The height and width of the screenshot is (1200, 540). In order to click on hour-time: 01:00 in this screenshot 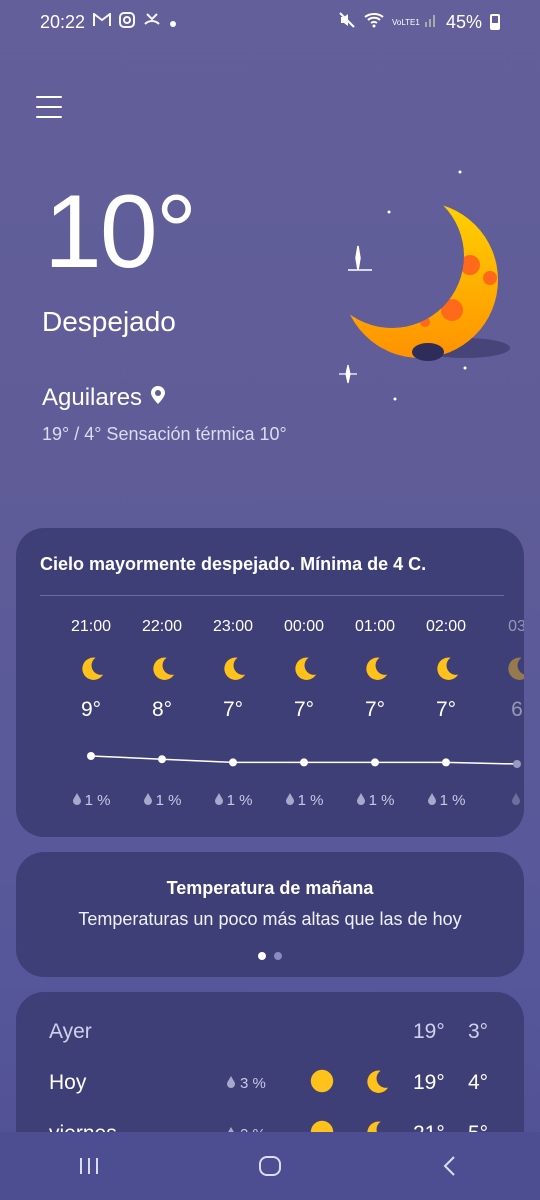, I will do `click(375, 626)`.